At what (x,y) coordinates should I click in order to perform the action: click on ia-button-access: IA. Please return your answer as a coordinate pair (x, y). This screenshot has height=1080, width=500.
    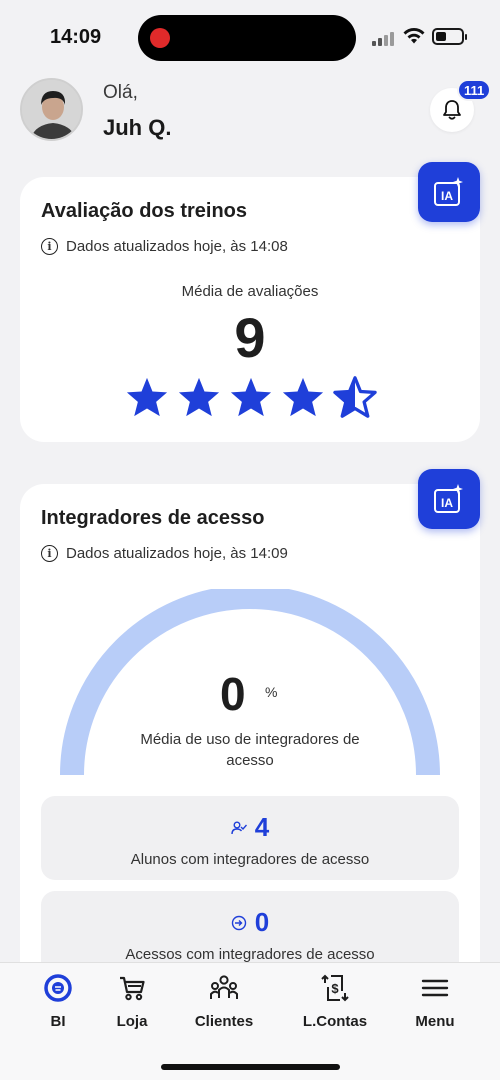
    Looking at the image, I should click on (449, 499).